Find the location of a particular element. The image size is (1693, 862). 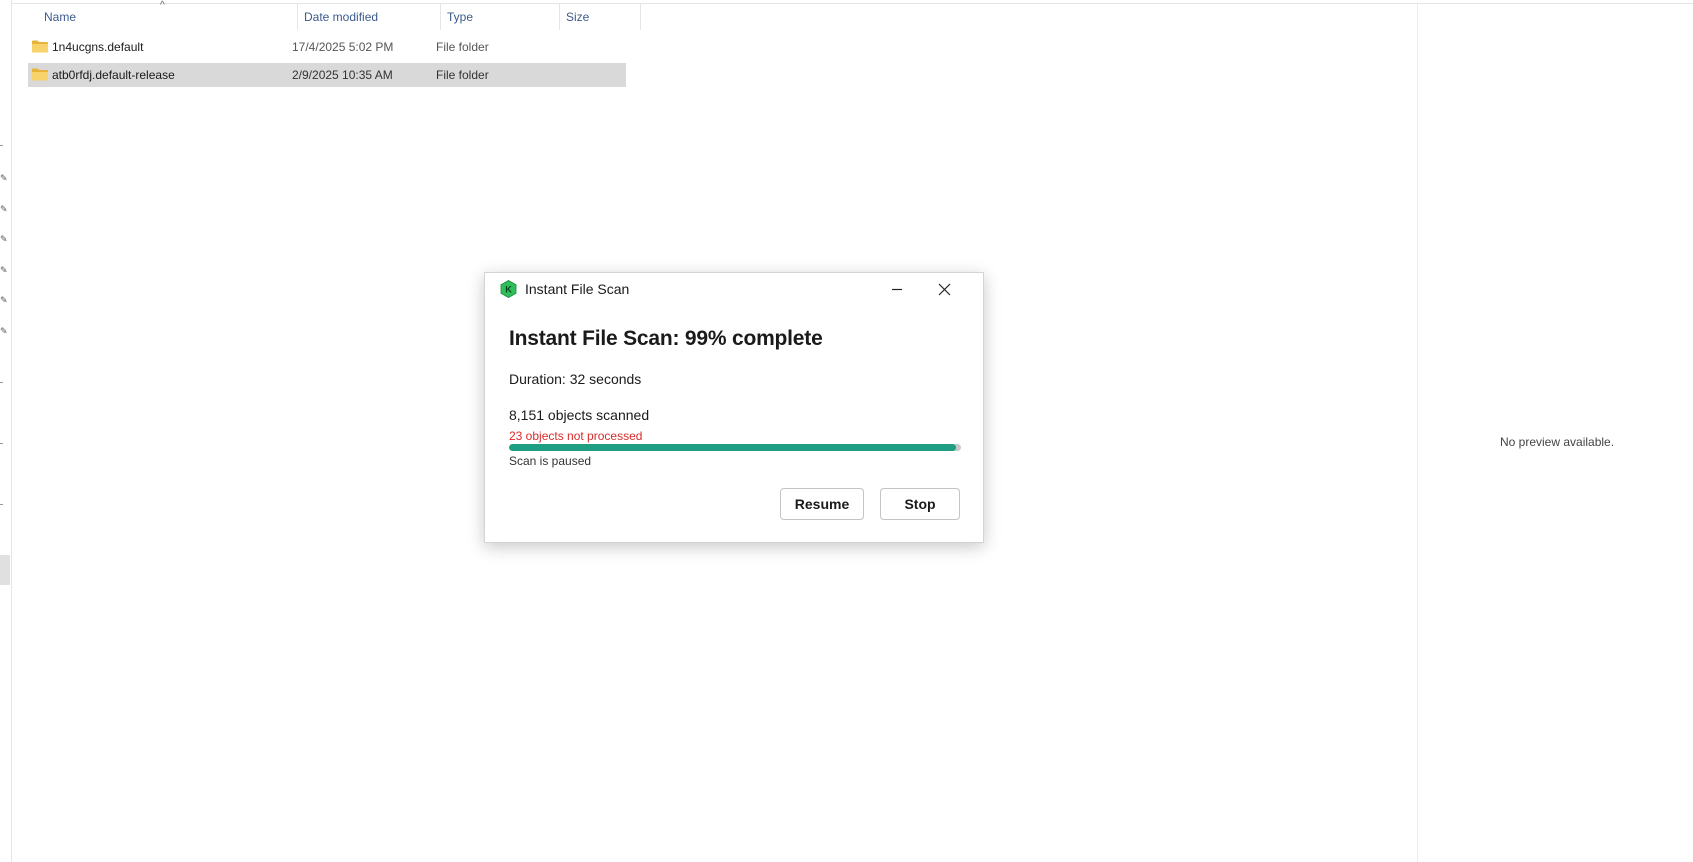

preview-pane-divider is located at coordinates (1417, 433).